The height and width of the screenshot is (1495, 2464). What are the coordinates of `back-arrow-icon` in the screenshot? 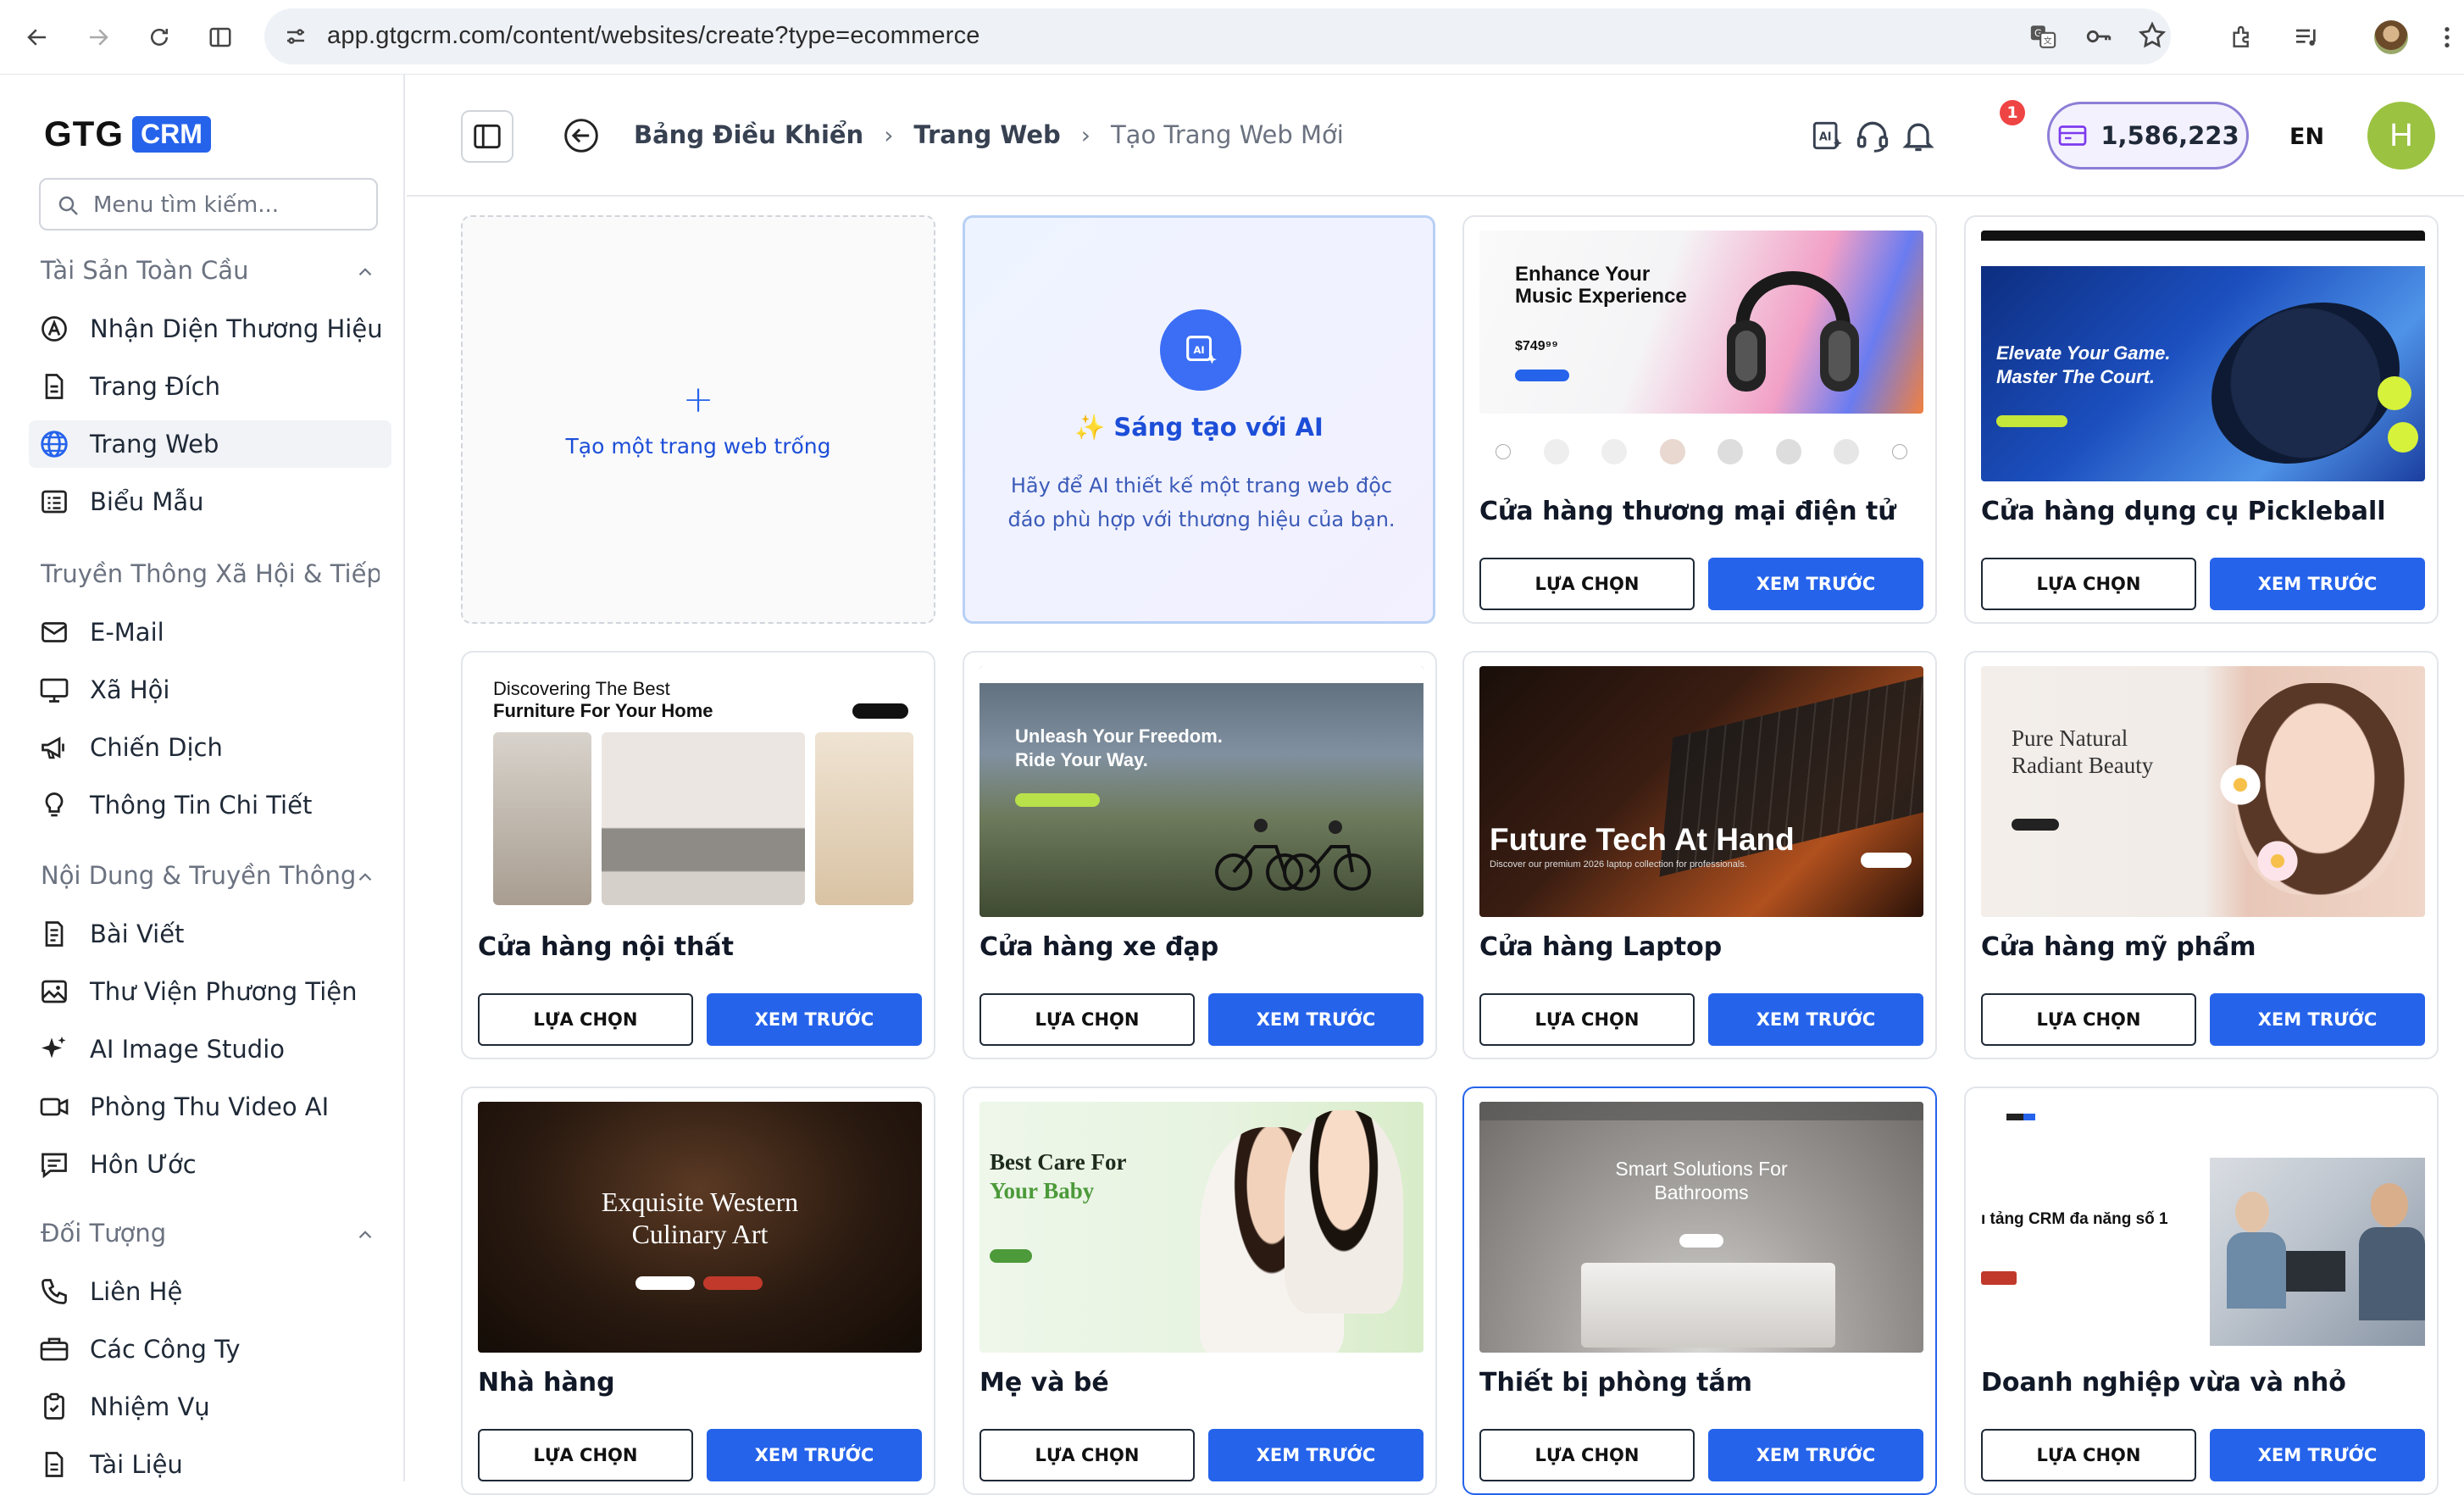 It's located at (38, 37).